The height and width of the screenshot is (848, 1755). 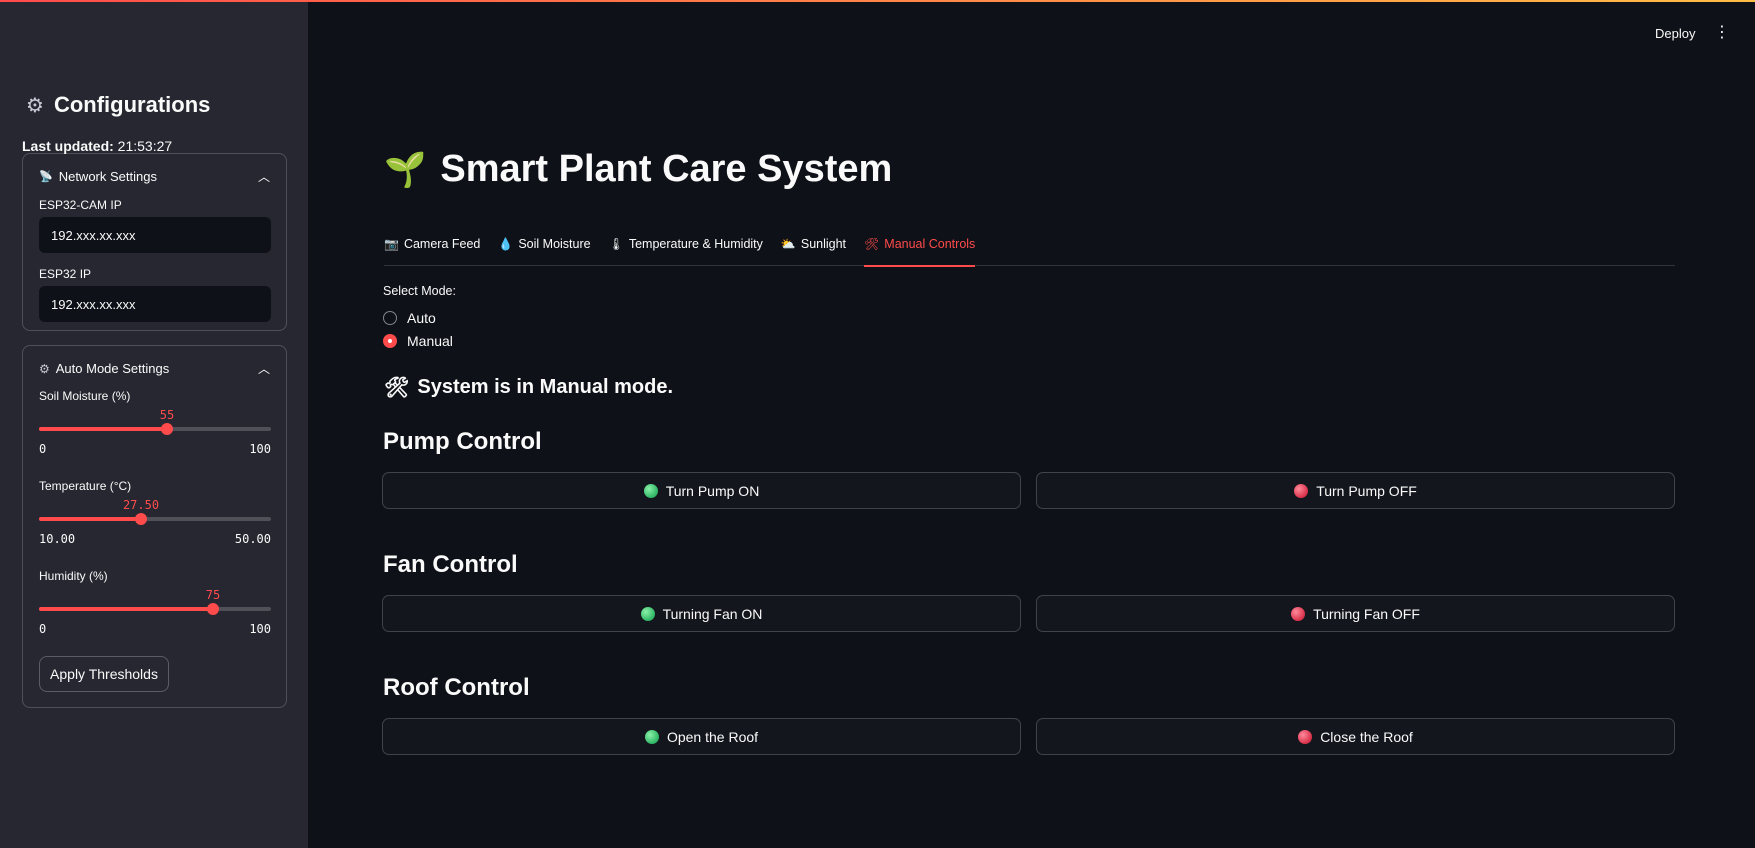 I want to click on last-updated-label: Last updated:, so click(x=68, y=146).